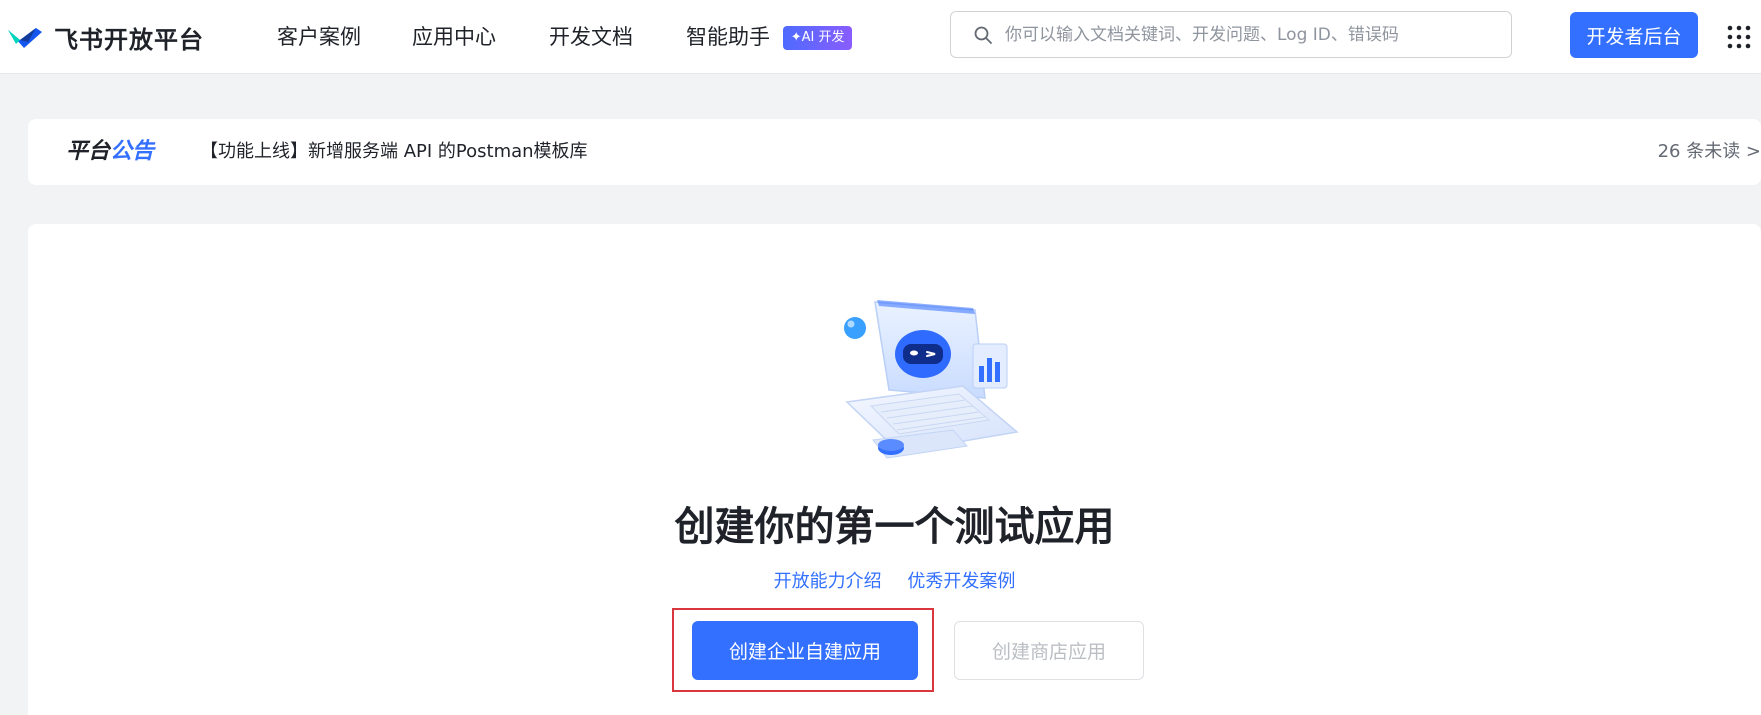  What do you see at coordinates (817, 38) in the screenshot?
I see `ai-badge: ✦AI 开发` at bounding box center [817, 38].